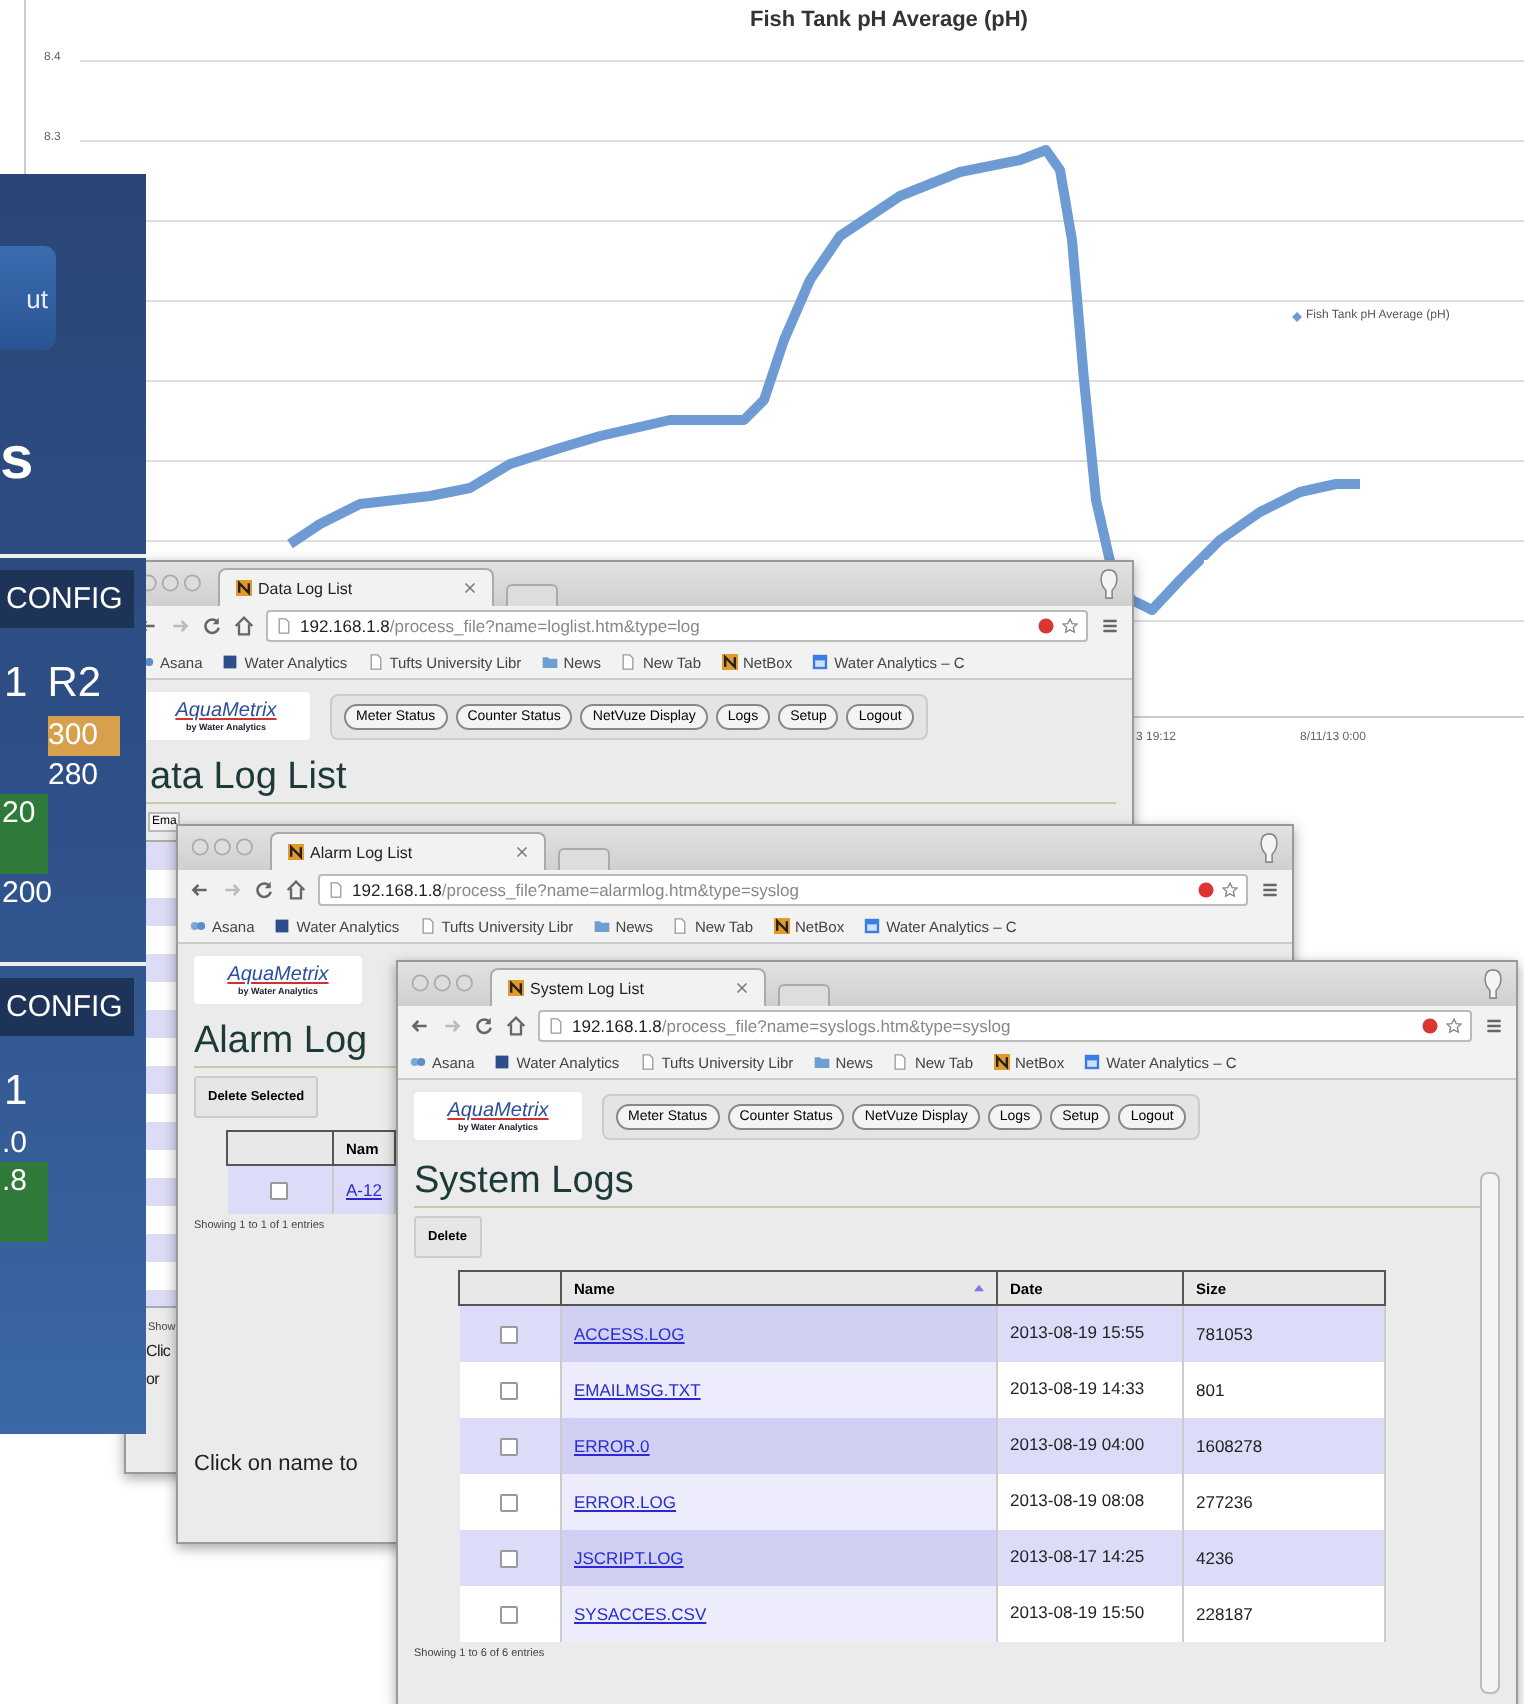 The height and width of the screenshot is (1704, 1524). What do you see at coordinates (637, 1390) in the screenshot?
I see `file-link: EMAILMSG.TXT` at bounding box center [637, 1390].